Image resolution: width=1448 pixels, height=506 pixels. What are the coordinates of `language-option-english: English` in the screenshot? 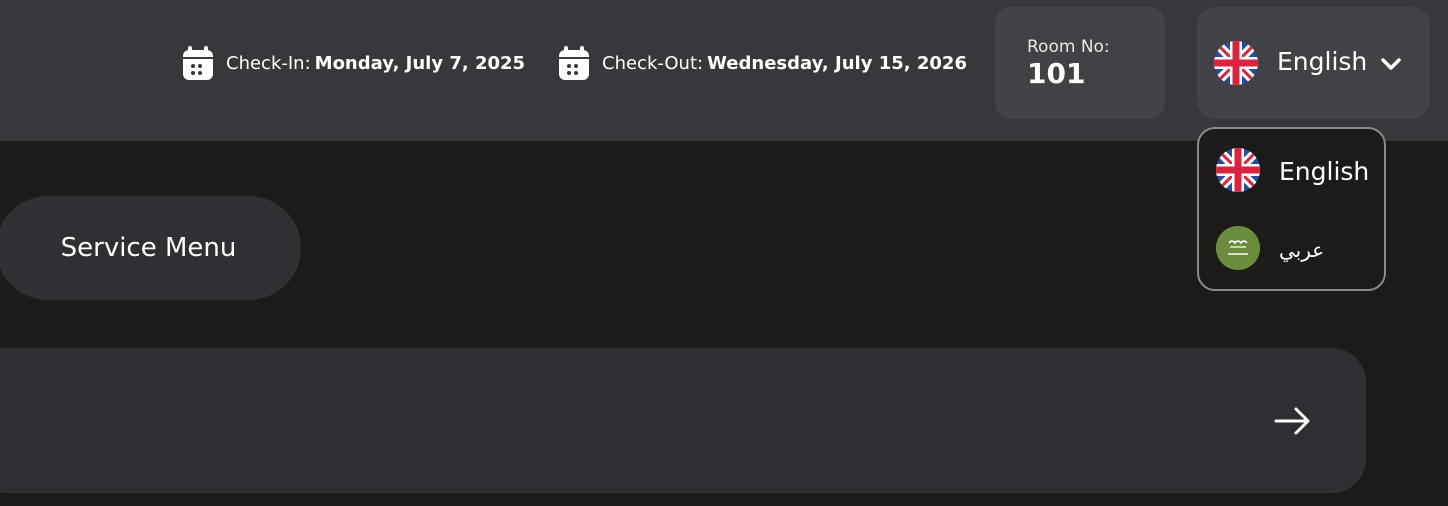 It's located at (1291, 173).